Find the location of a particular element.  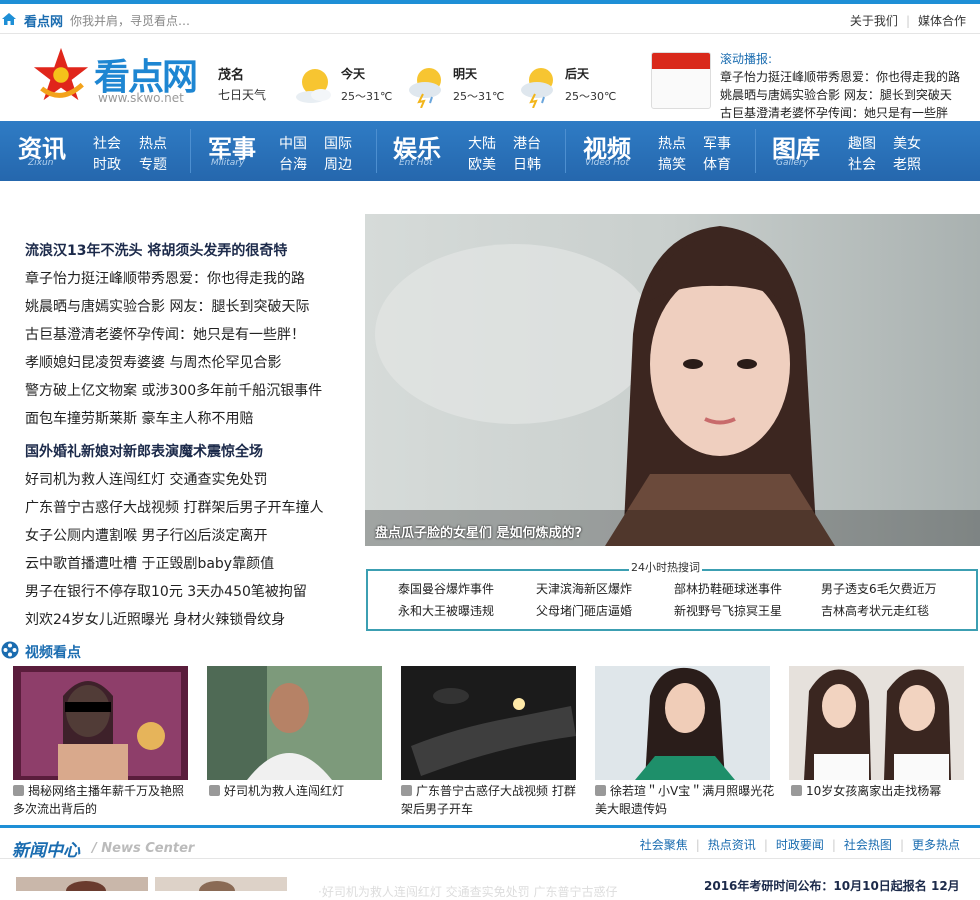

nav-sub-link: 美女 is located at coordinates (907, 143).